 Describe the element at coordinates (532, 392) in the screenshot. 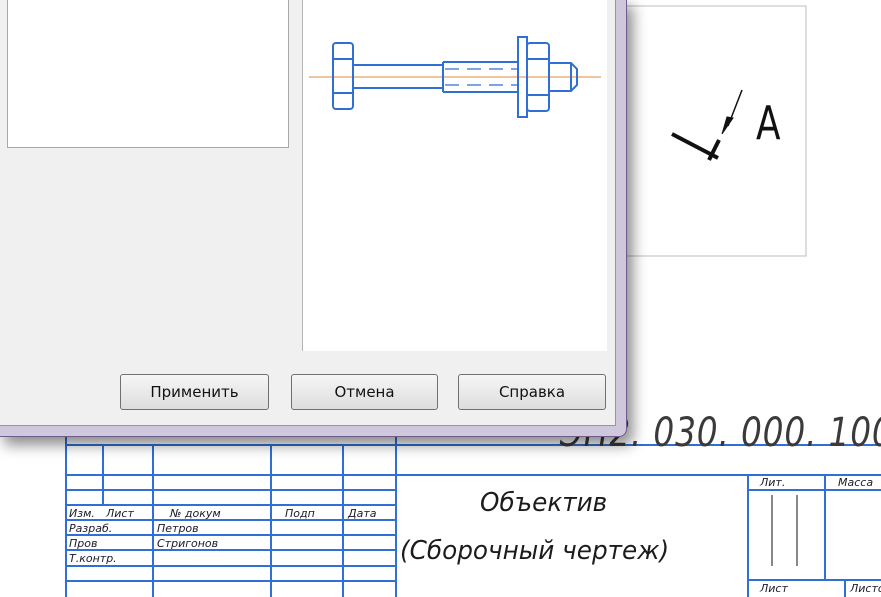

I see `help-button: Справка` at that location.